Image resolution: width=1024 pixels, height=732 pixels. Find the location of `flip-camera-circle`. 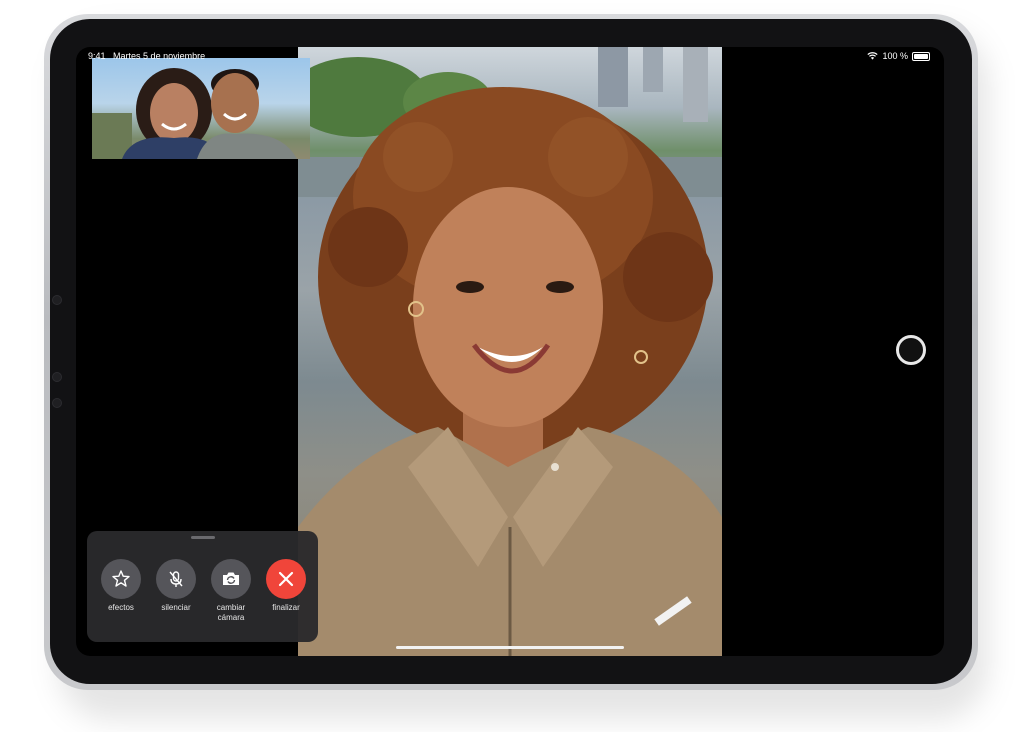

flip-camera-circle is located at coordinates (231, 579).